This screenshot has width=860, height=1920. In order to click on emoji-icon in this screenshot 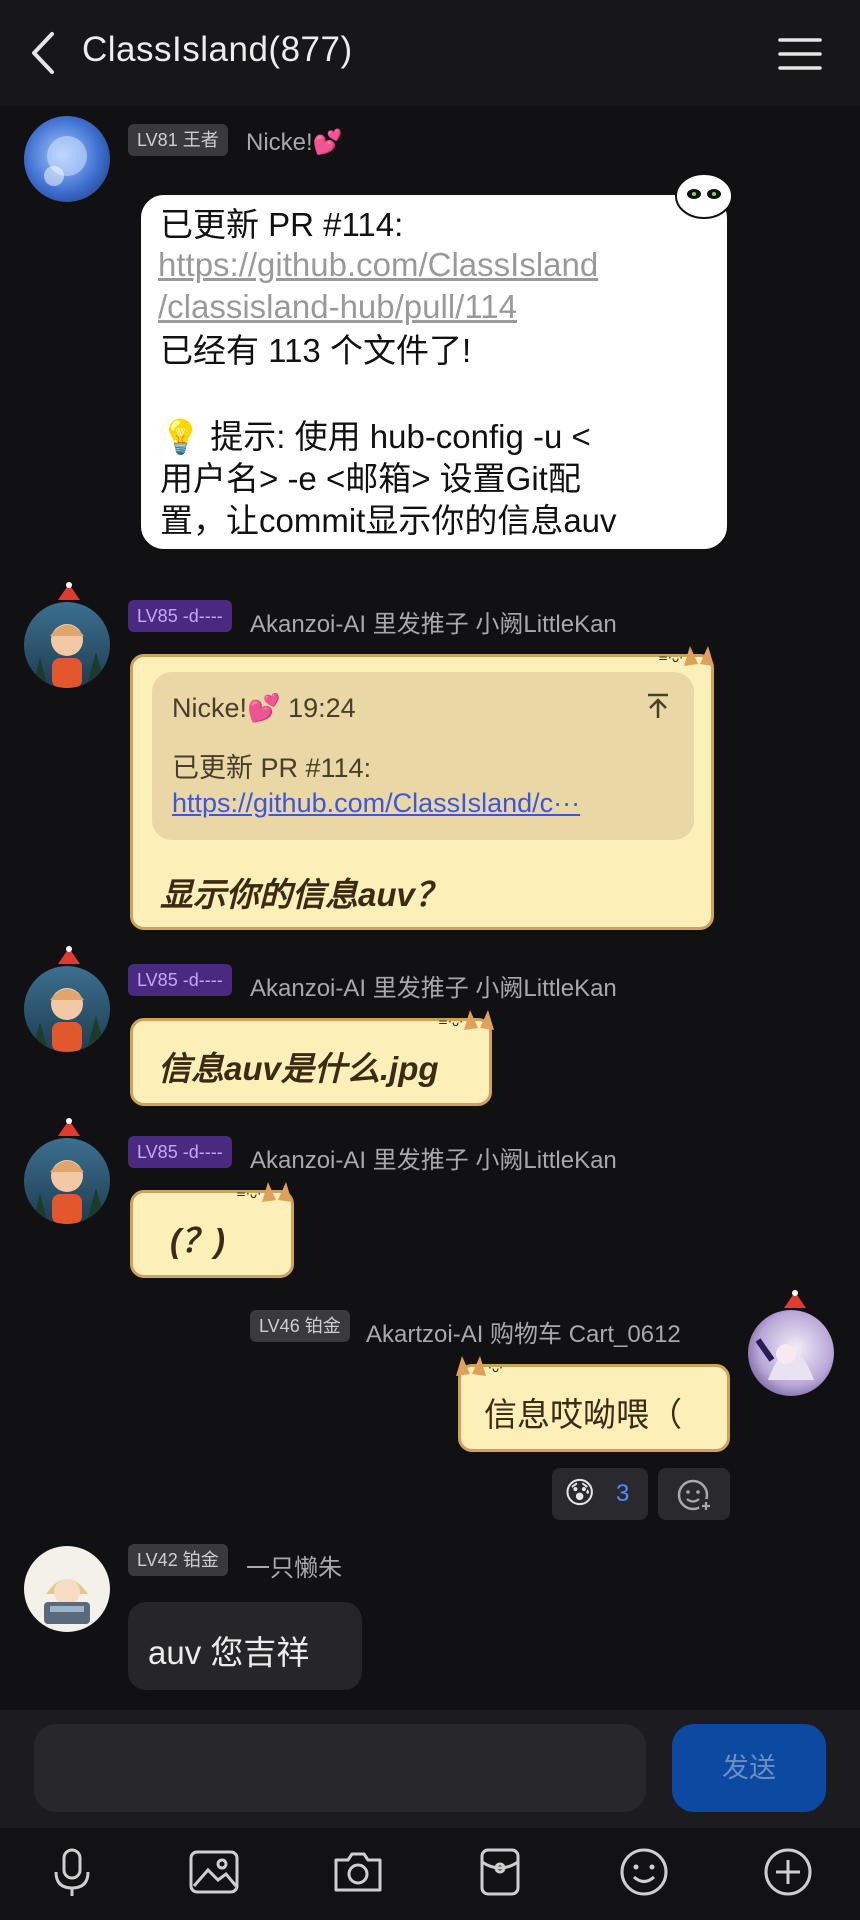, I will do `click(644, 1872)`.